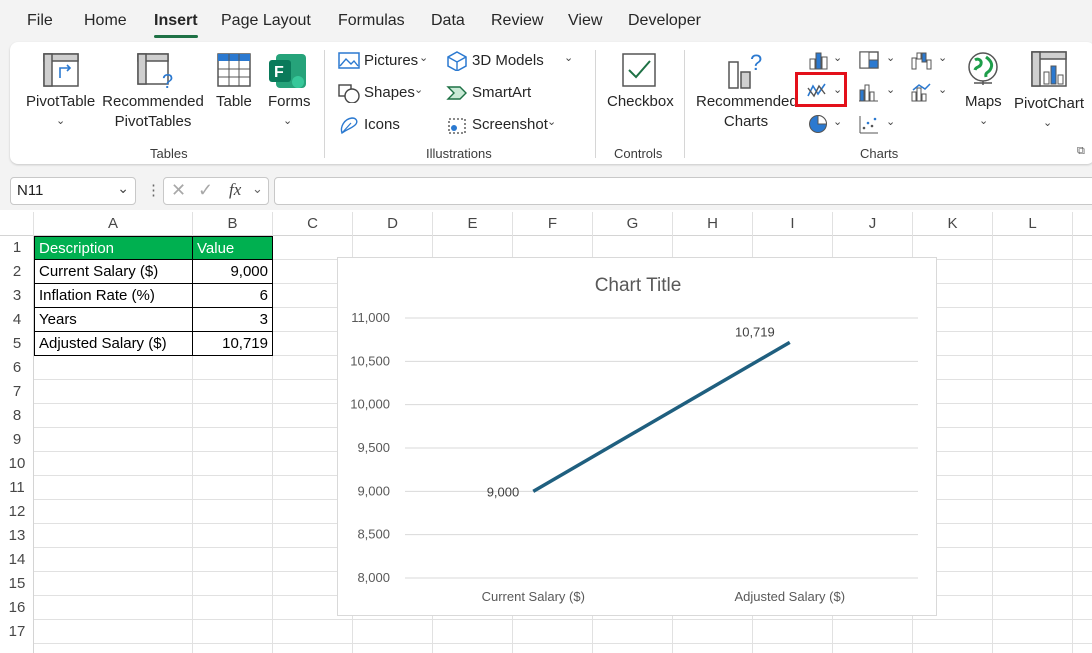 The width and height of the screenshot is (1092, 653). Describe the element at coordinates (233, 344) in the screenshot. I see `table-cell: 10,719` at that location.